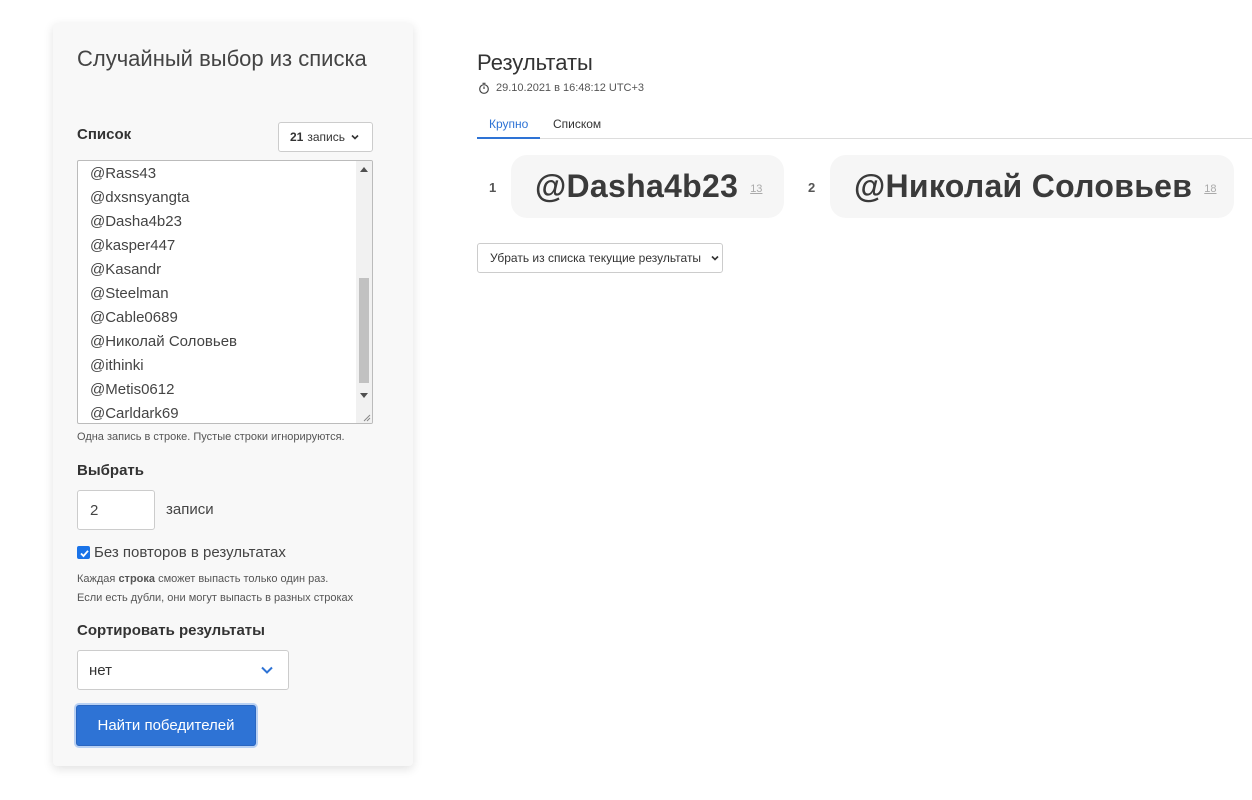 The image size is (1252, 800). What do you see at coordinates (100, 670) in the screenshot?
I see `sort-selected-value: нет` at bounding box center [100, 670].